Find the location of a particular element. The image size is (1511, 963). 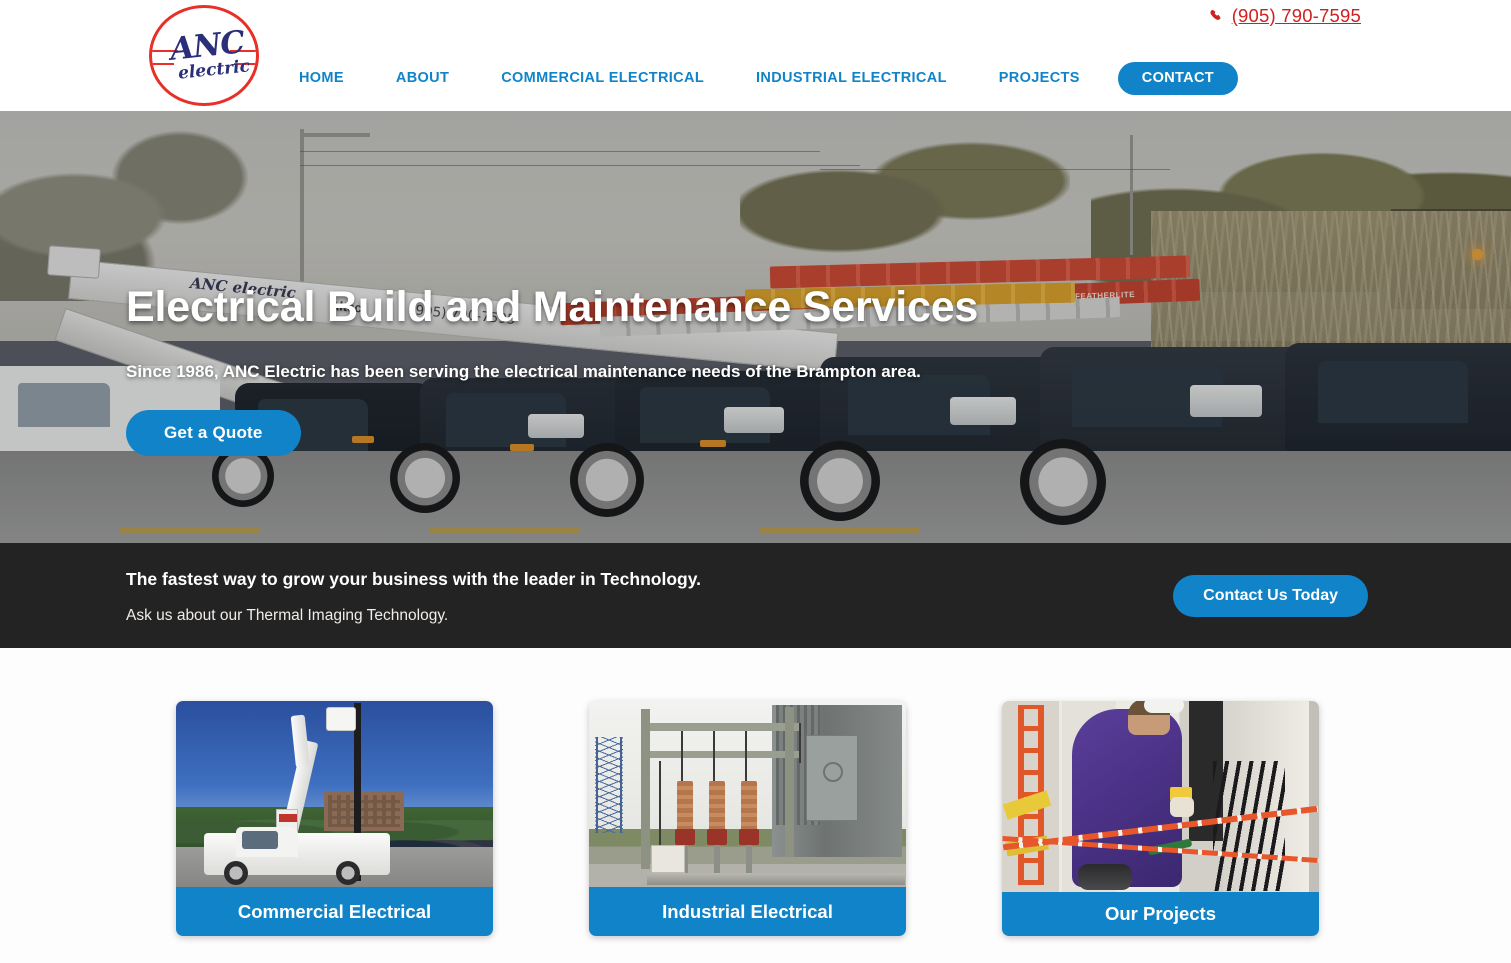

electrician-body is located at coordinates (1127, 798).